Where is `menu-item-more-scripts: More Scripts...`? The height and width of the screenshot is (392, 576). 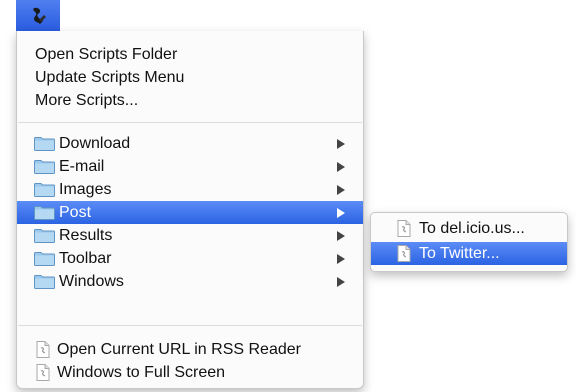 menu-item-more-scripts: More Scripts... is located at coordinates (190, 100).